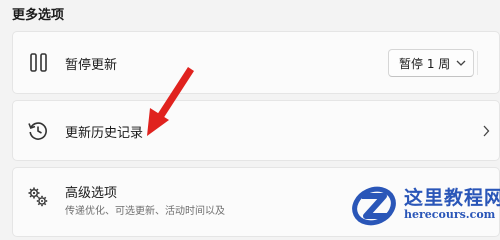 This screenshot has height=240, width=500. Describe the element at coordinates (91, 193) in the screenshot. I see `advanced-options-label: 高级选项` at that location.